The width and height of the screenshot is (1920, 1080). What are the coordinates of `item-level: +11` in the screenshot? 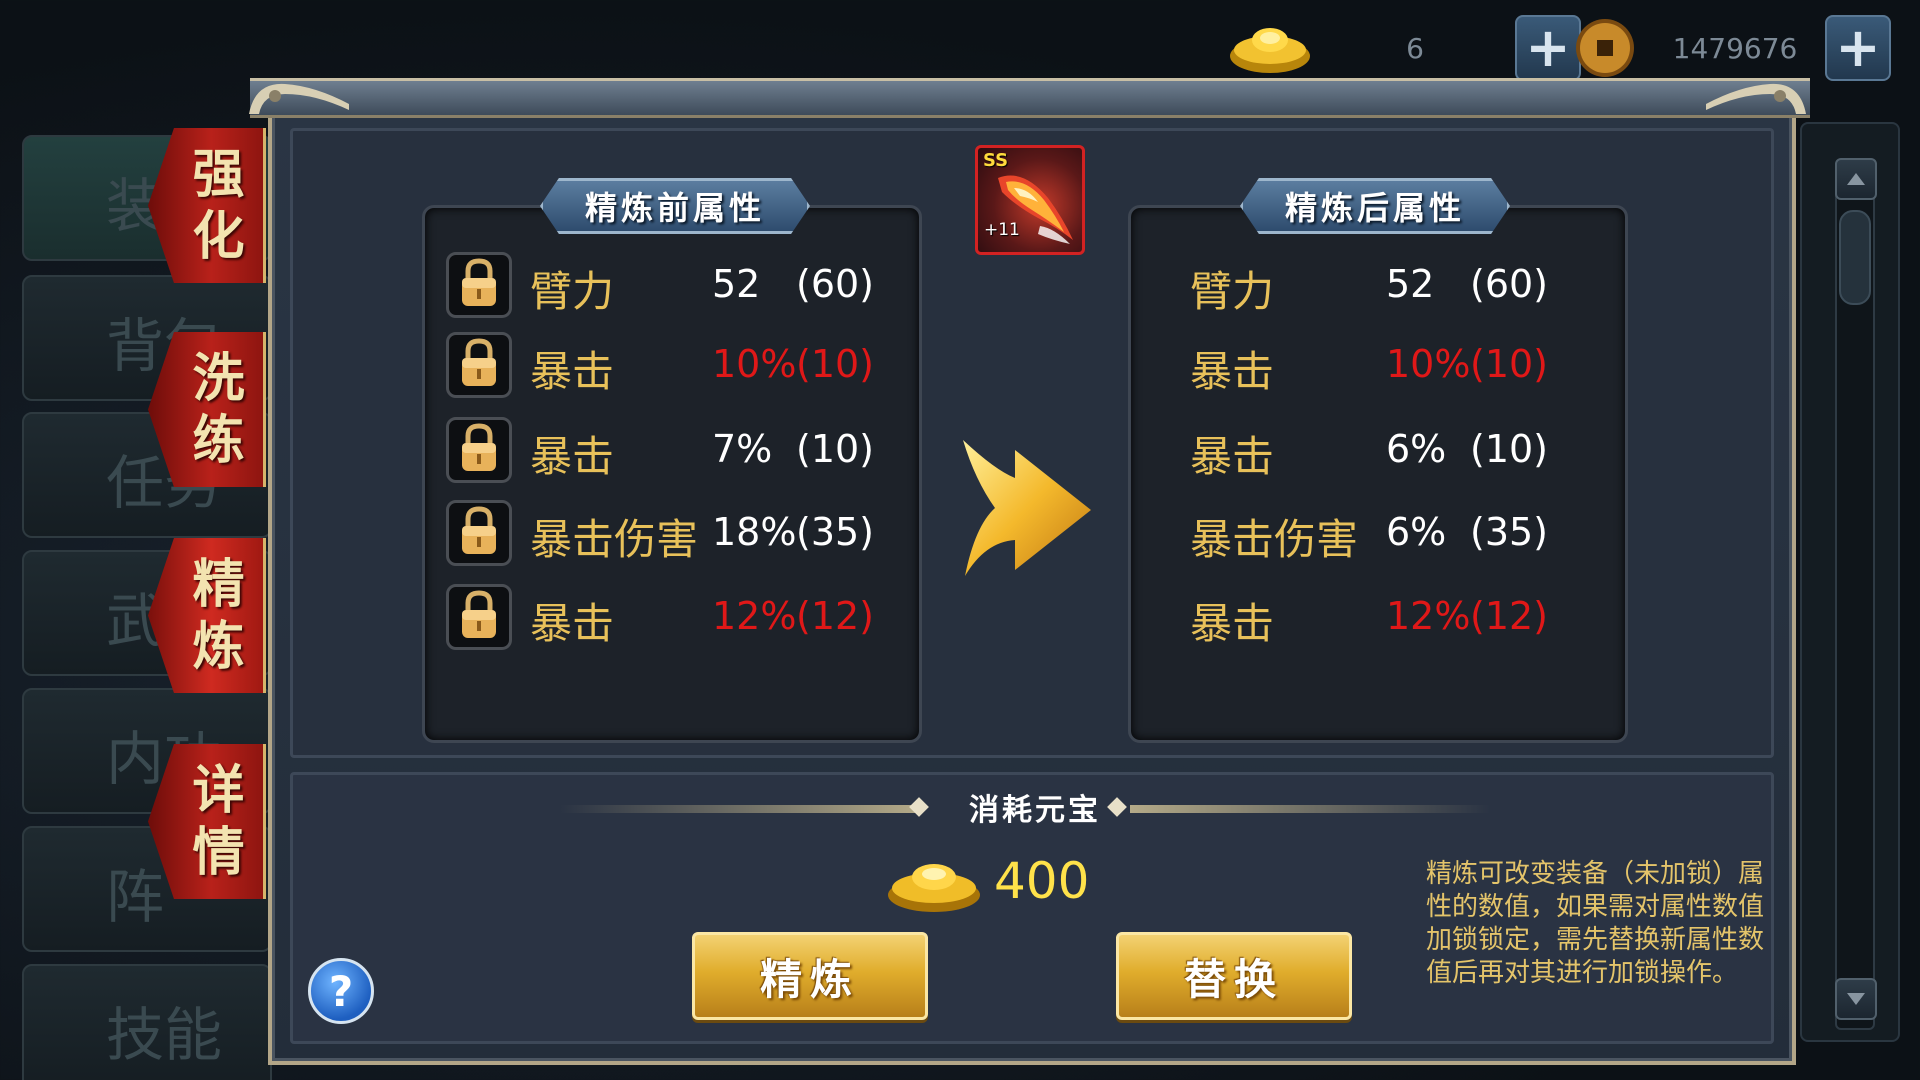 It's located at (1002, 230).